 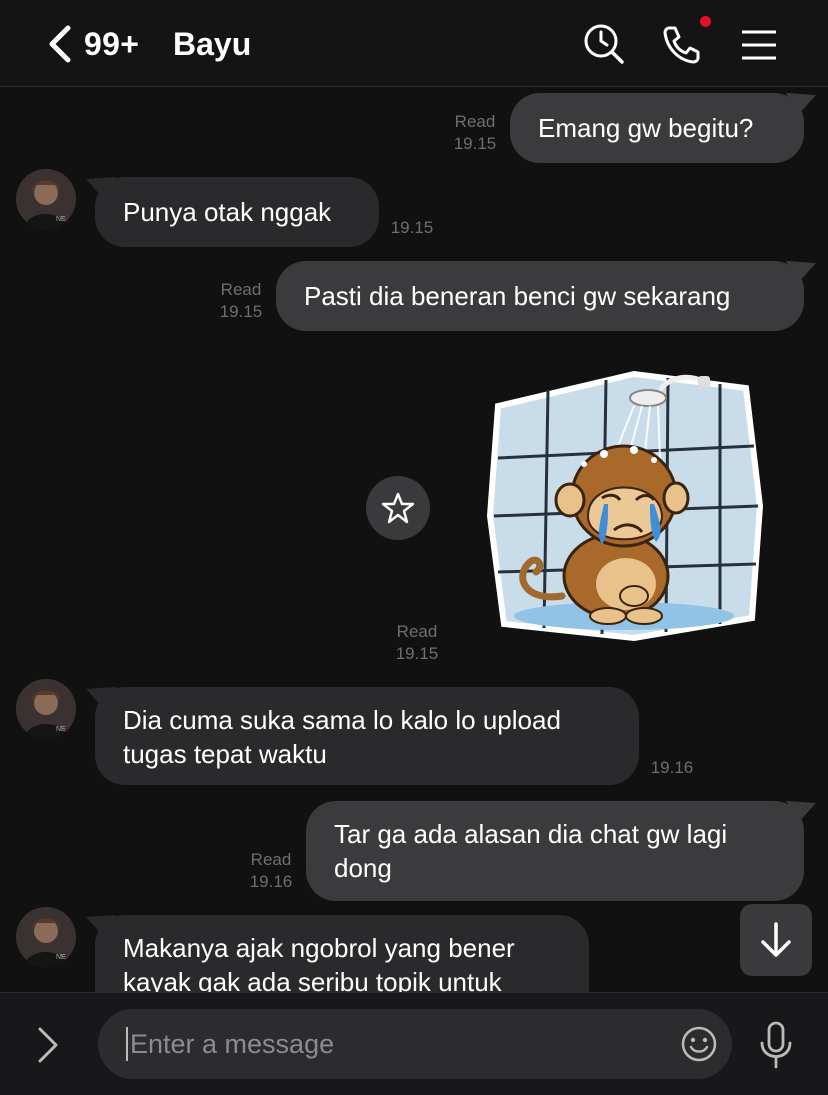 I want to click on unread-count: 99+, so click(x=111, y=44).